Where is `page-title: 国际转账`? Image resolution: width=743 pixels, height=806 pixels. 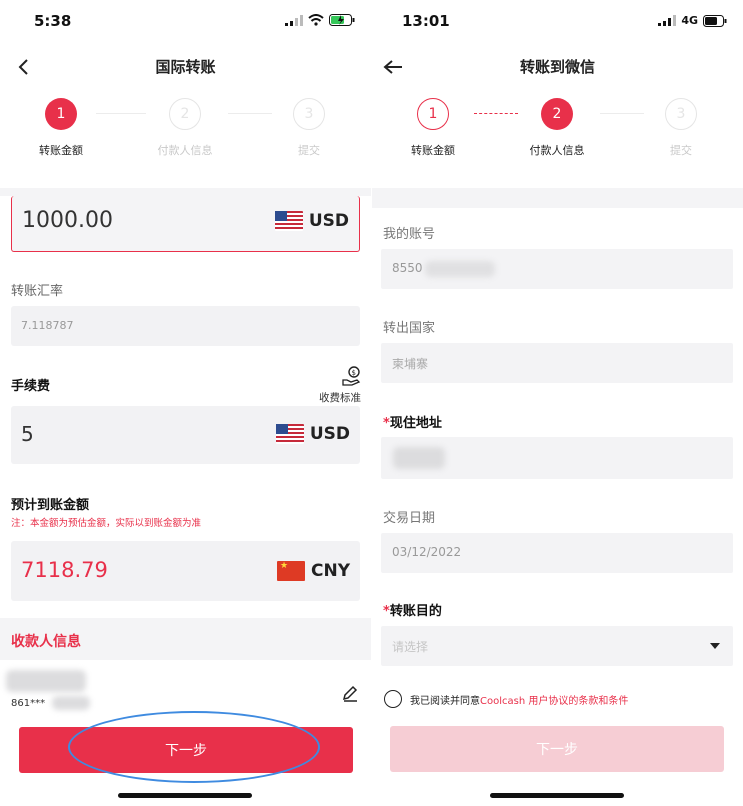
page-title: 国际转账 is located at coordinates (185, 67).